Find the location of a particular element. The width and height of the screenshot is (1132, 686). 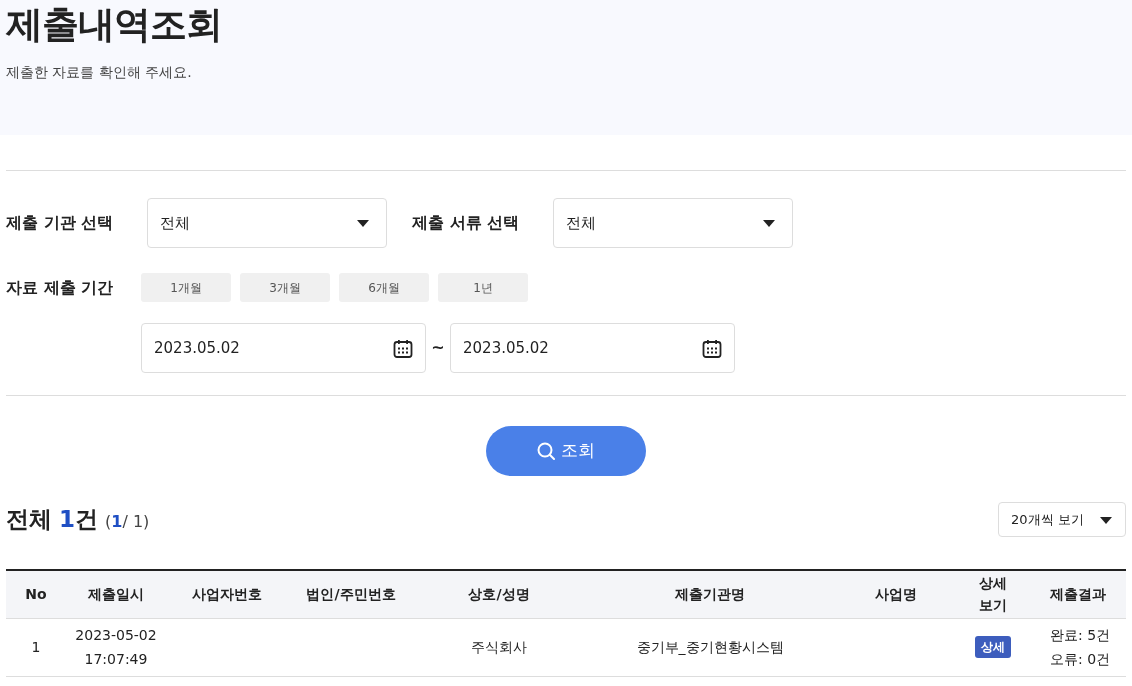

page-title: 제출내역조회 is located at coordinates (115, 25).